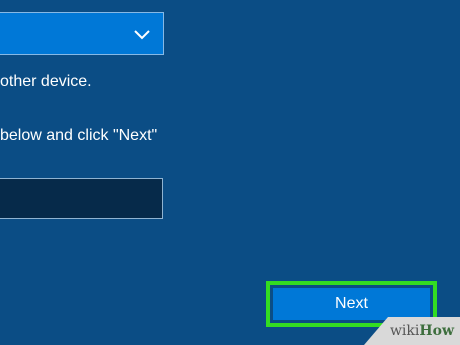  Describe the element at coordinates (82, 33) in the screenshot. I see `device-dropdown` at that location.